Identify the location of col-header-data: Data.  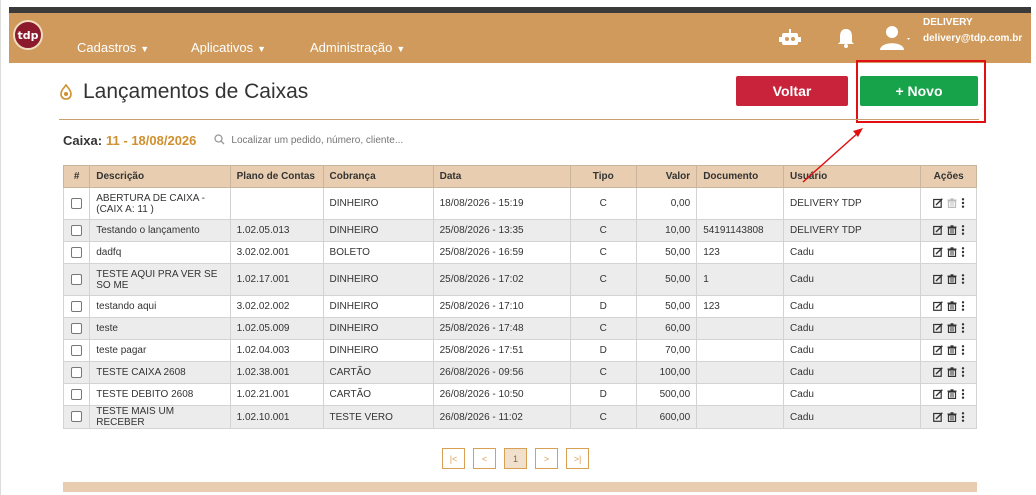
(501, 176).